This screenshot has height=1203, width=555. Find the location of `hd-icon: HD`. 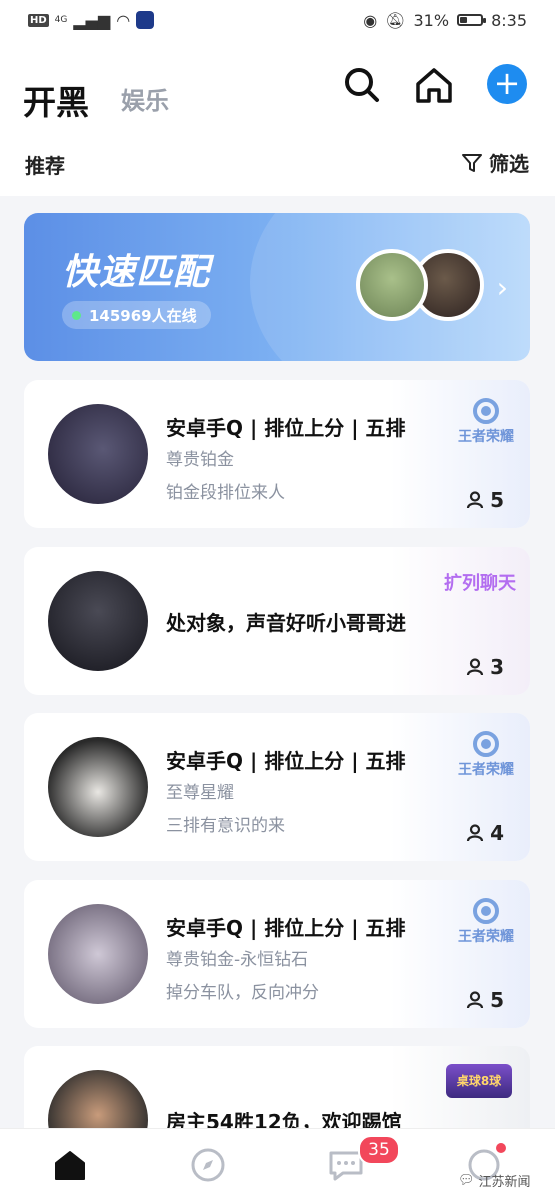

hd-icon: HD is located at coordinates (38, 20).